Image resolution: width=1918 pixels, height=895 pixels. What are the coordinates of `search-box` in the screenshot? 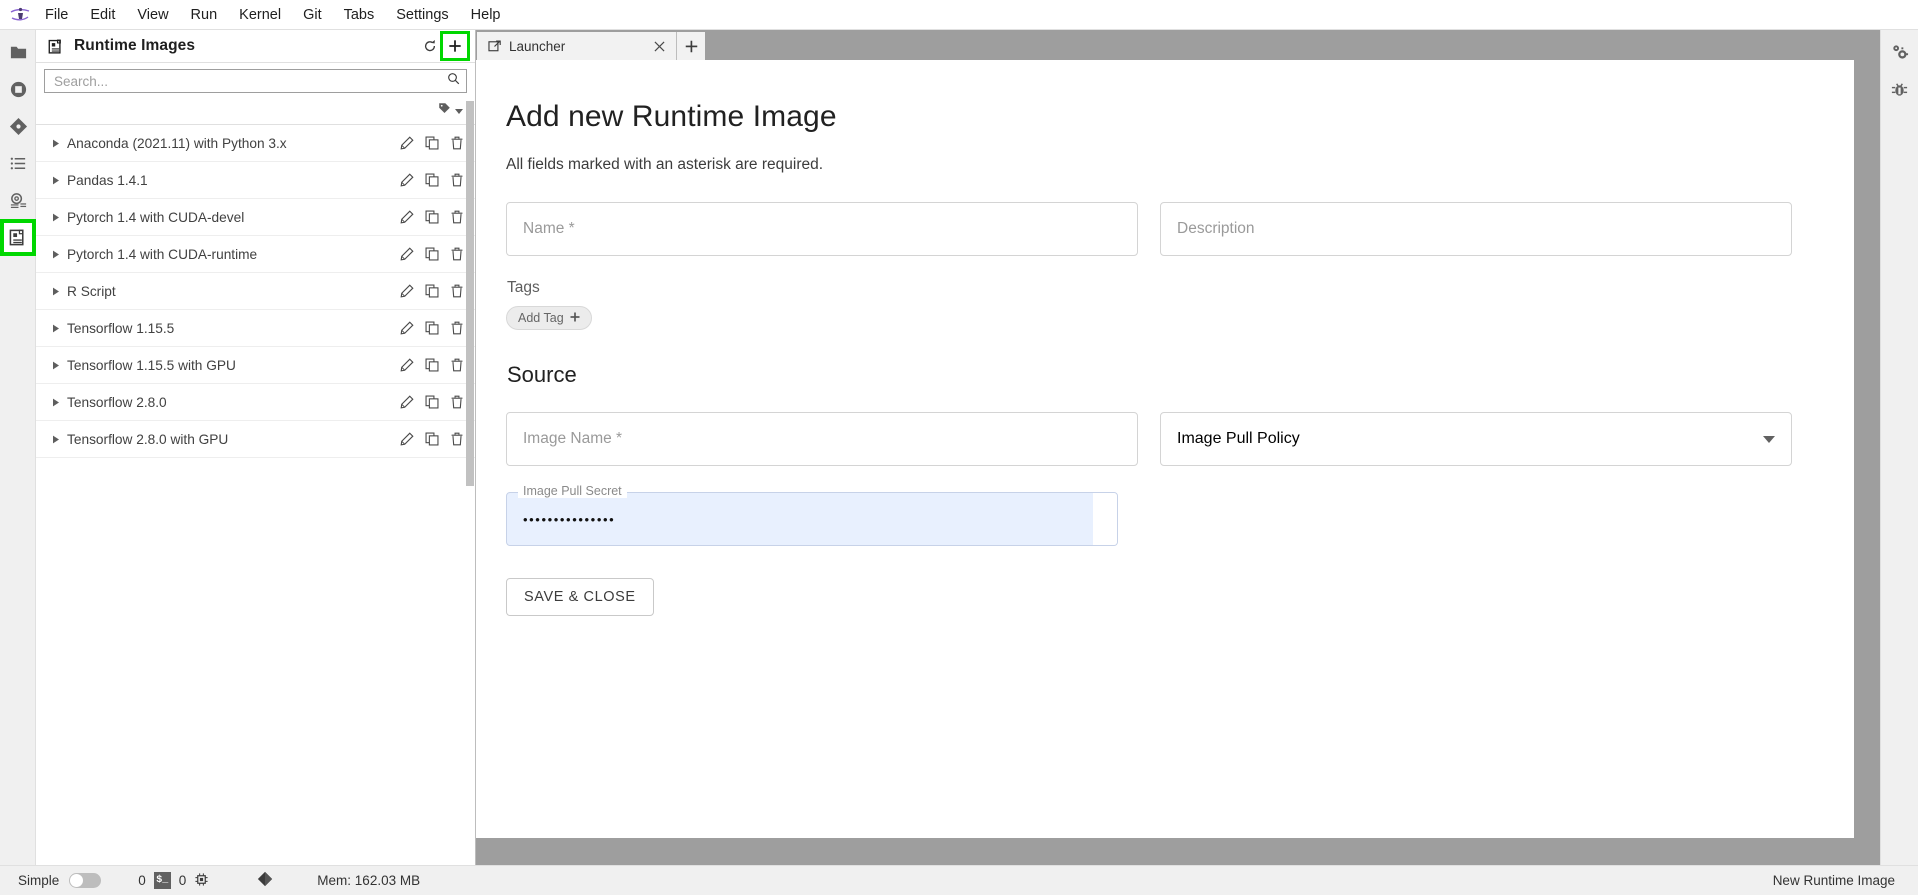 It's located at (255, 81).